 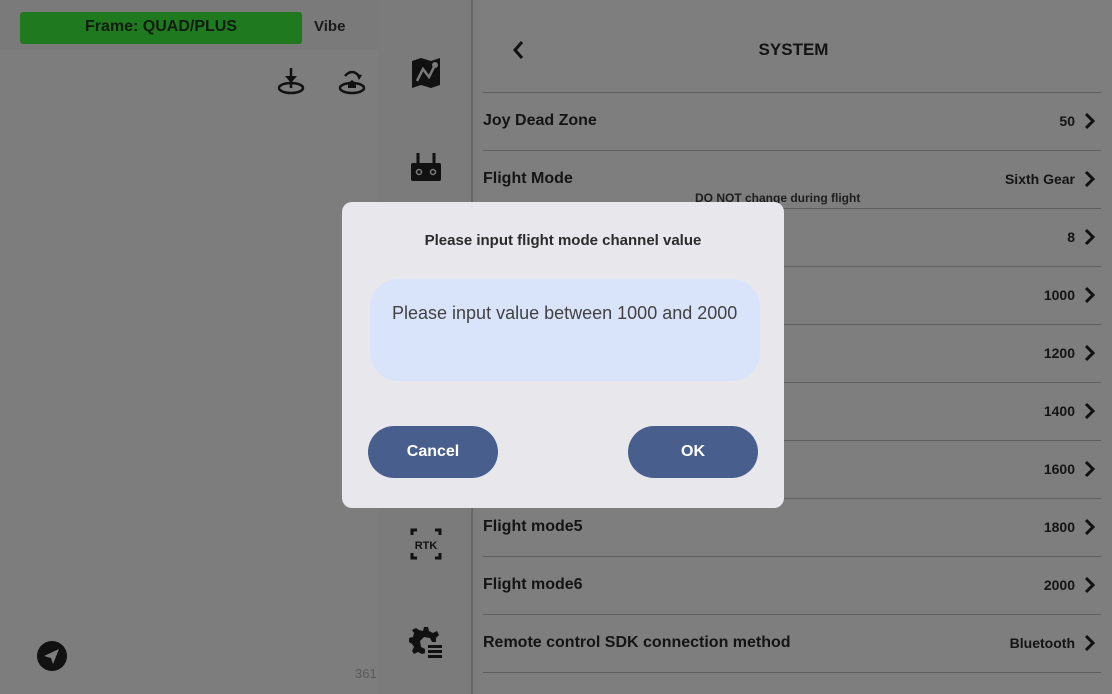 I want to click on send-icon, so click(x=52, y=656).